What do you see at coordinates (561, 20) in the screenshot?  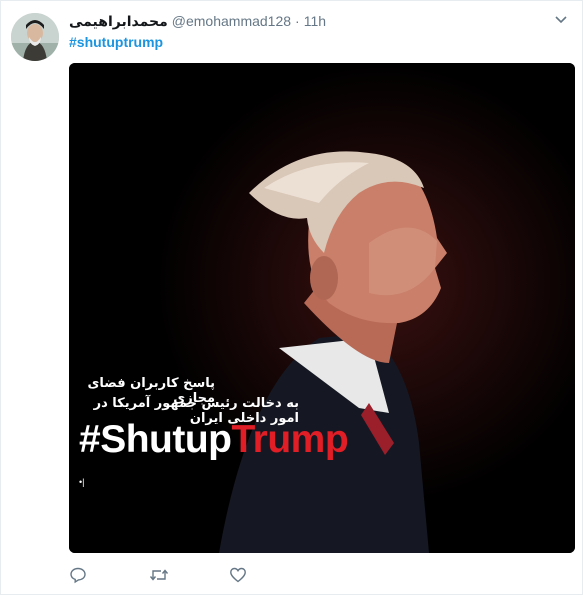 I see `chevron-down-icon` at bounding box center [561, 20].